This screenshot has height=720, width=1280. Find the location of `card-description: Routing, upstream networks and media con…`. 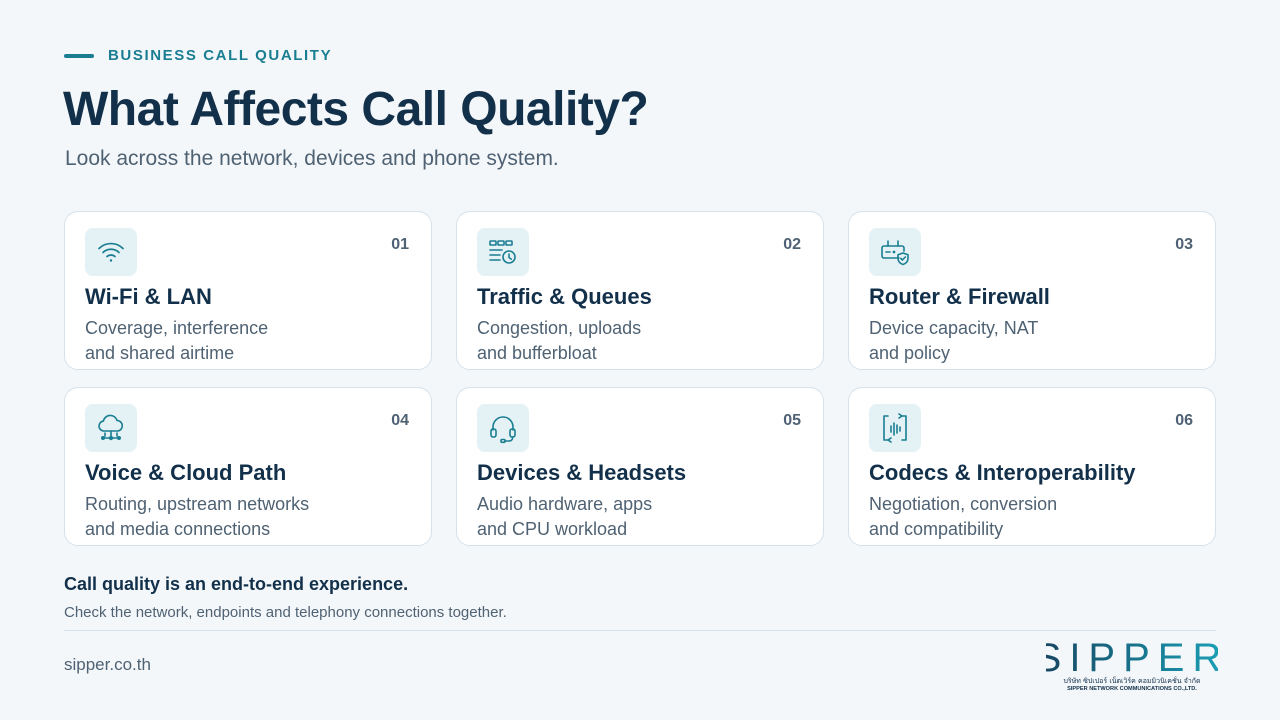

card-description: Routing, upstream networks and media con… is located at coordinates (197, 516).